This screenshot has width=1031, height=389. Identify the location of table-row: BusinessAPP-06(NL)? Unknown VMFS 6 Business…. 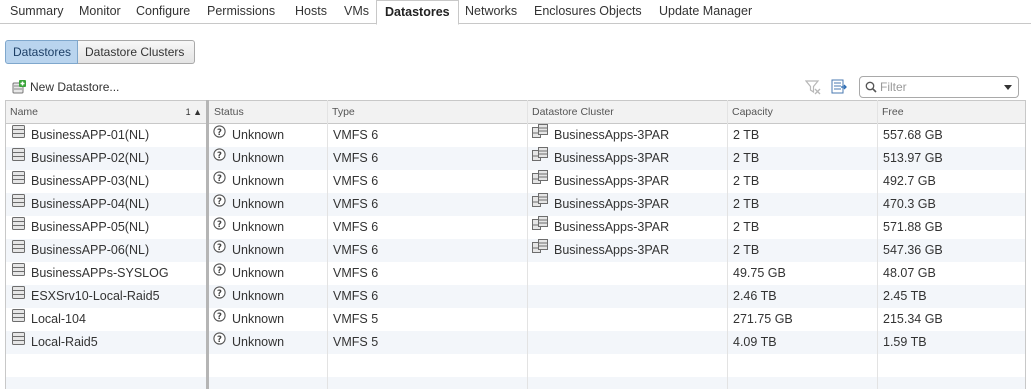
(515, 250).